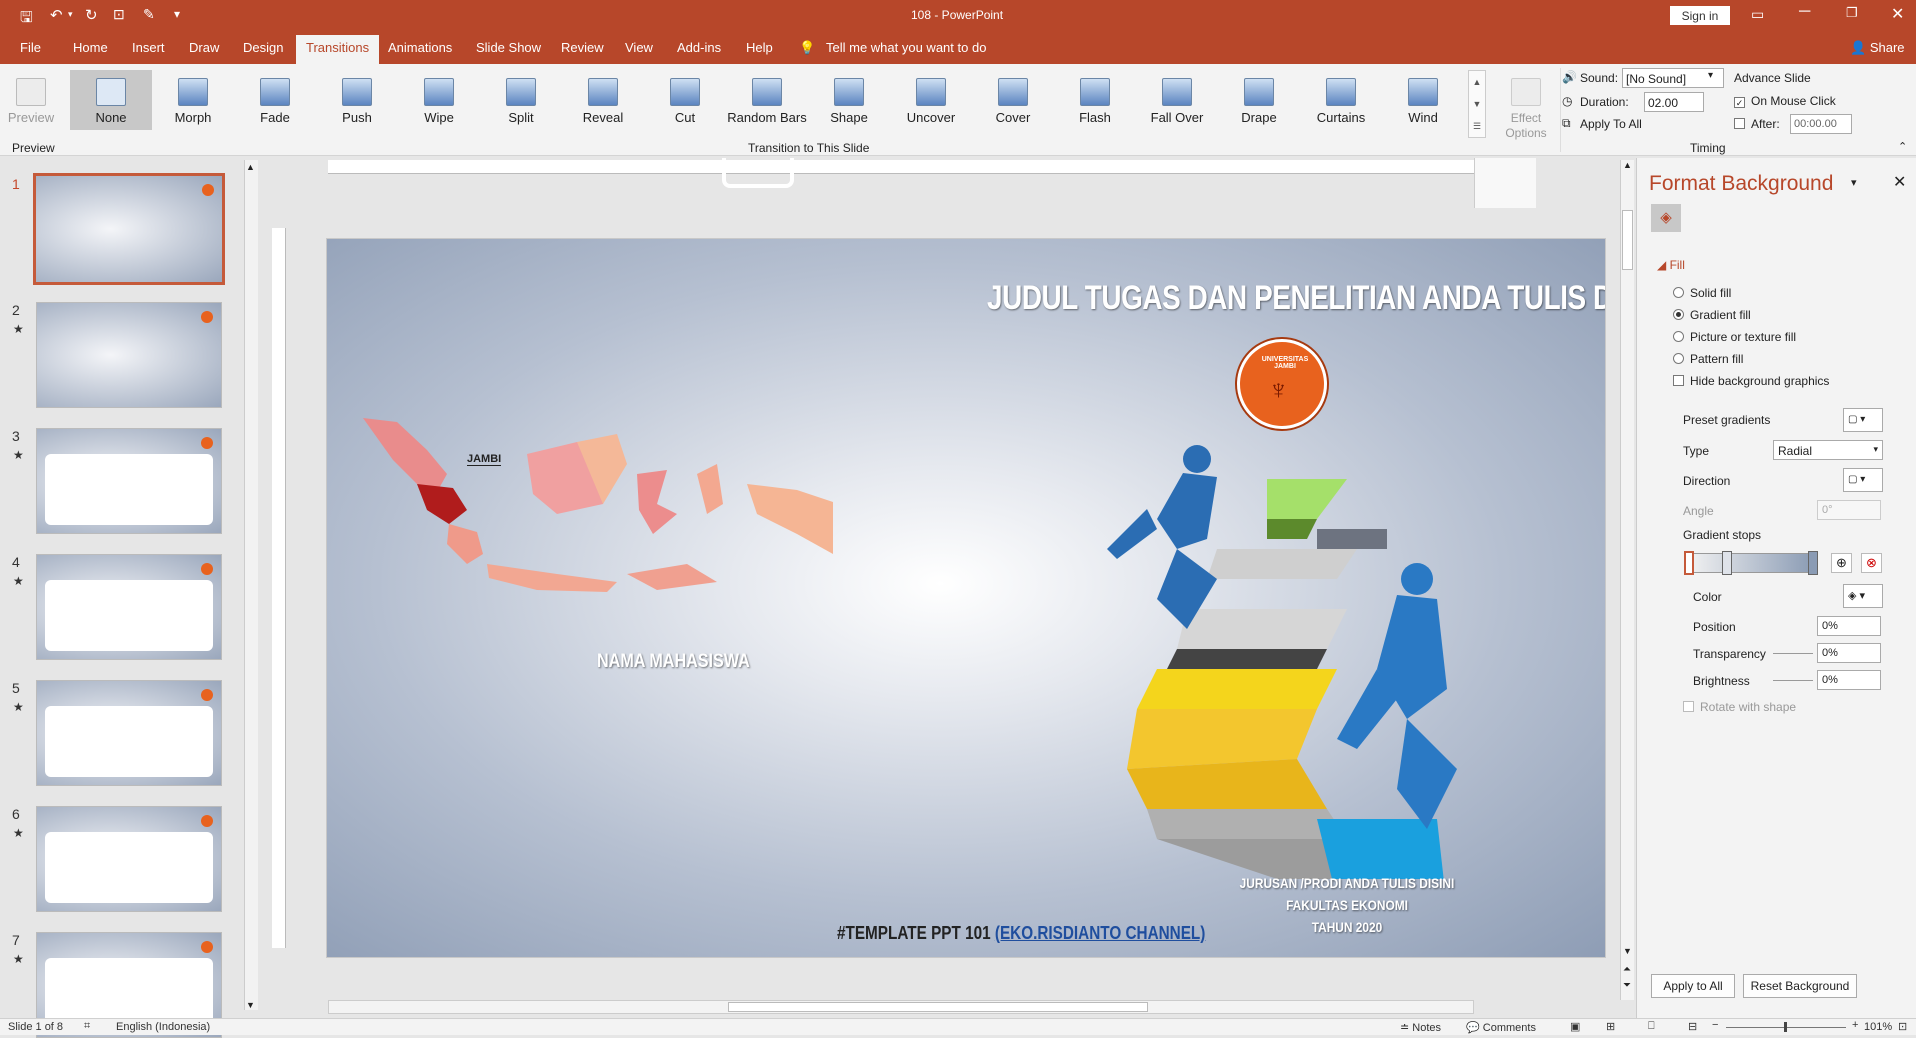 Image resolution: width=1916 pixels, height=1038 pixels. What do you see at coordinates (91, 15) in the screenshot?
I see `redo-icon: ↻` at bounding box center [91, 15].